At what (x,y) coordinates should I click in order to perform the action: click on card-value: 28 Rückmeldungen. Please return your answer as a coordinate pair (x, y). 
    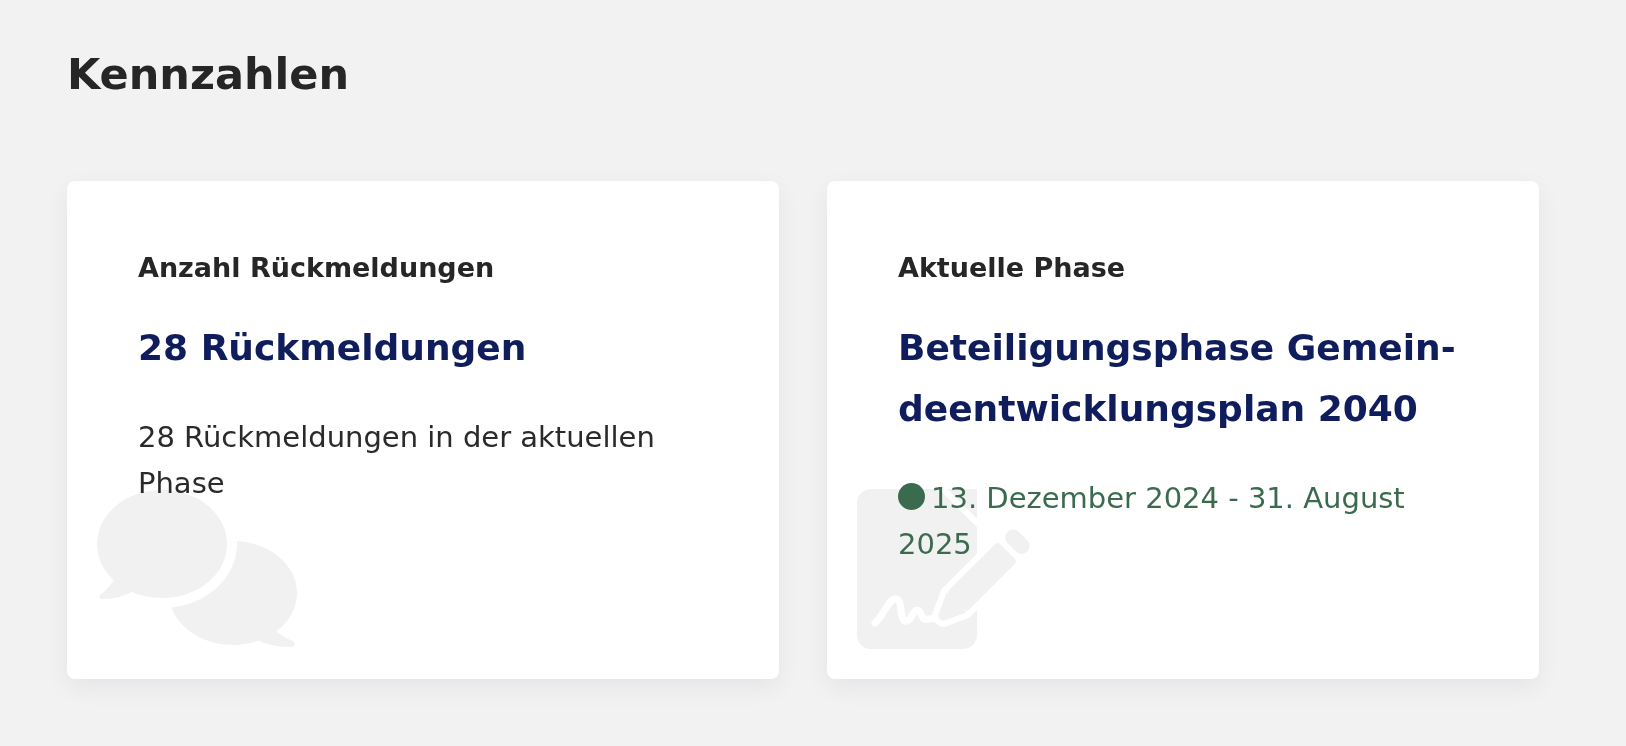
    Looking at the image, I should click on (332, 347).